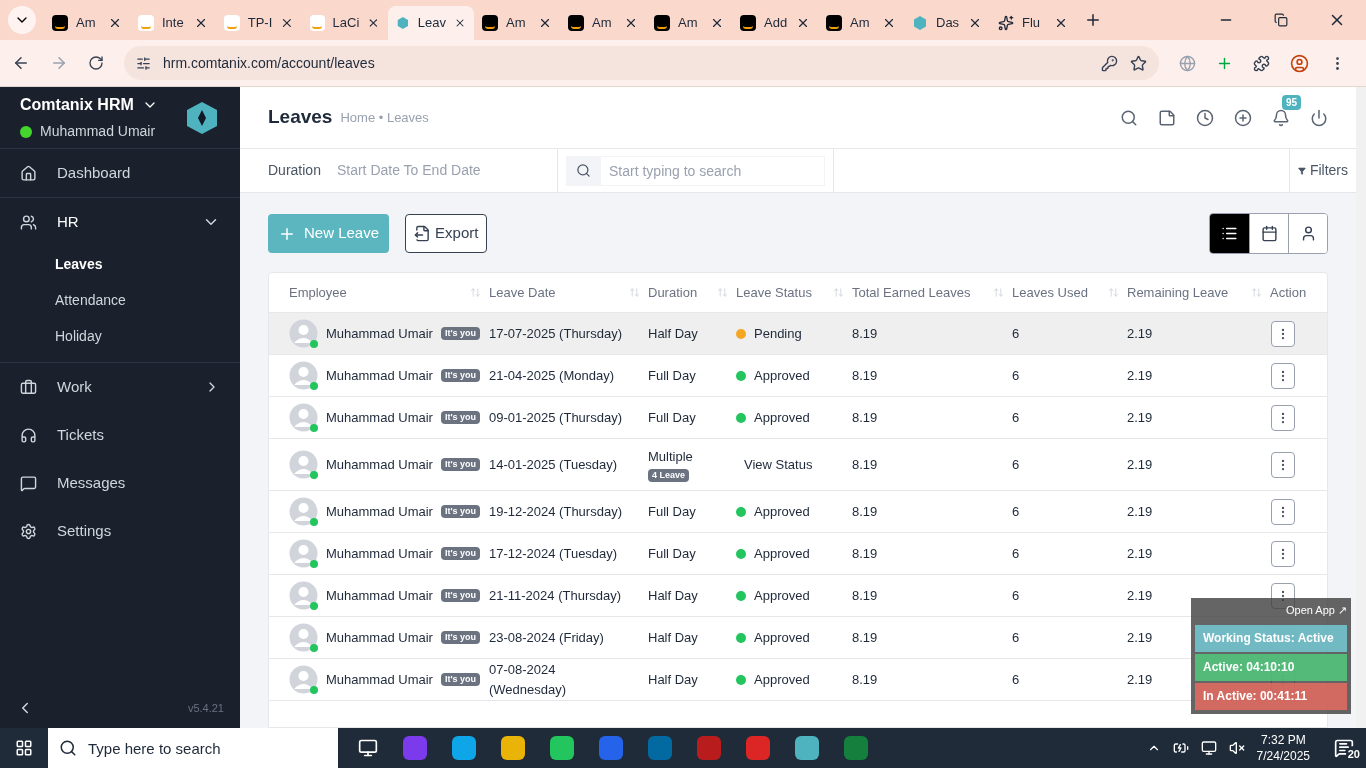 Image resolution: width=1366 pixels, height=768 pixels. What do you see at coordinates (1178, 292) in the screenshot?
I see `column-header: Remaining Leave` at bounding box center [1178, 292].